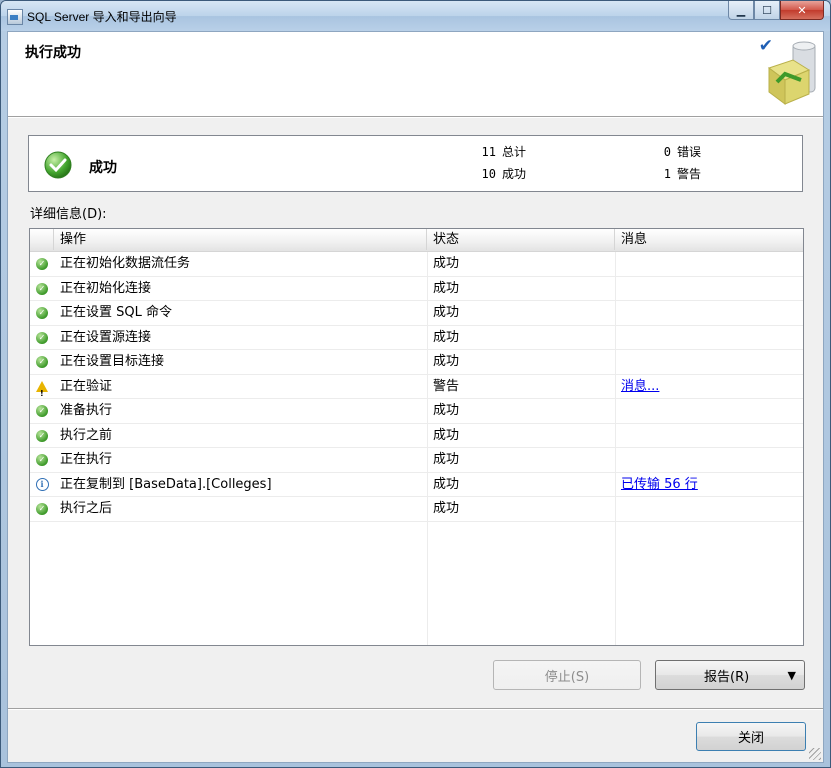  Describe the element at coordinates (416, 411) in the screenshot. I see `table-row: ✓ 准备执行 成功` at that location.